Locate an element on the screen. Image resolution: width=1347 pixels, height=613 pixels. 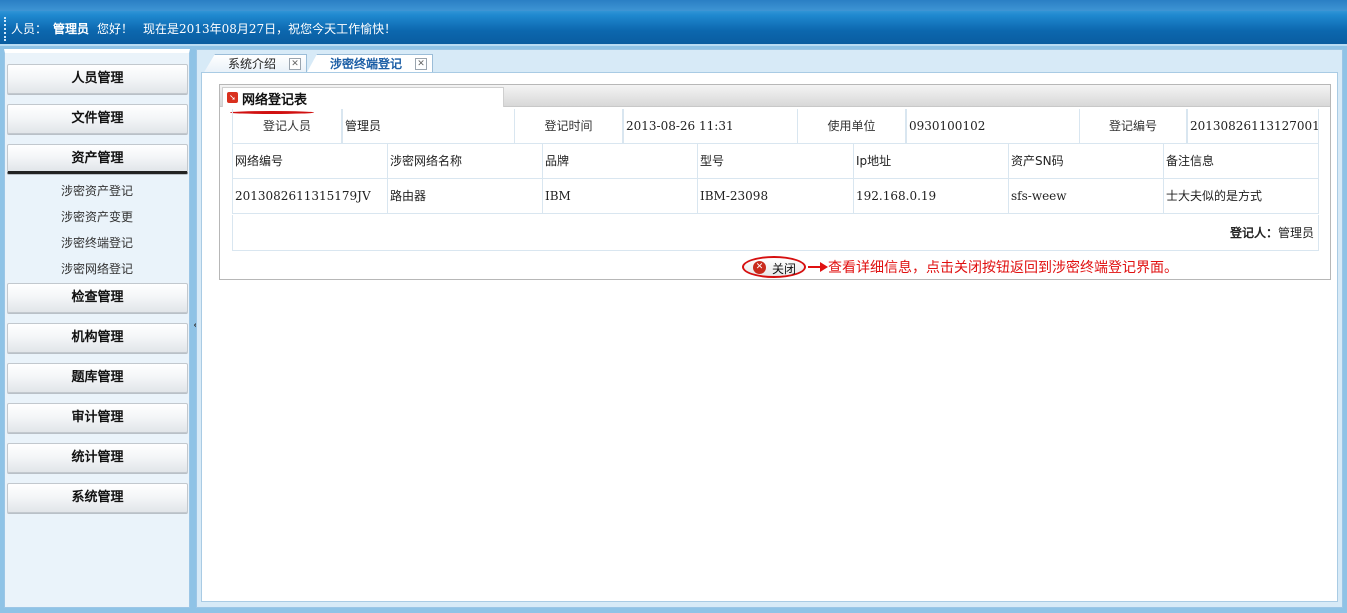
header-model: 型号 is located at coordinates (775, 161).